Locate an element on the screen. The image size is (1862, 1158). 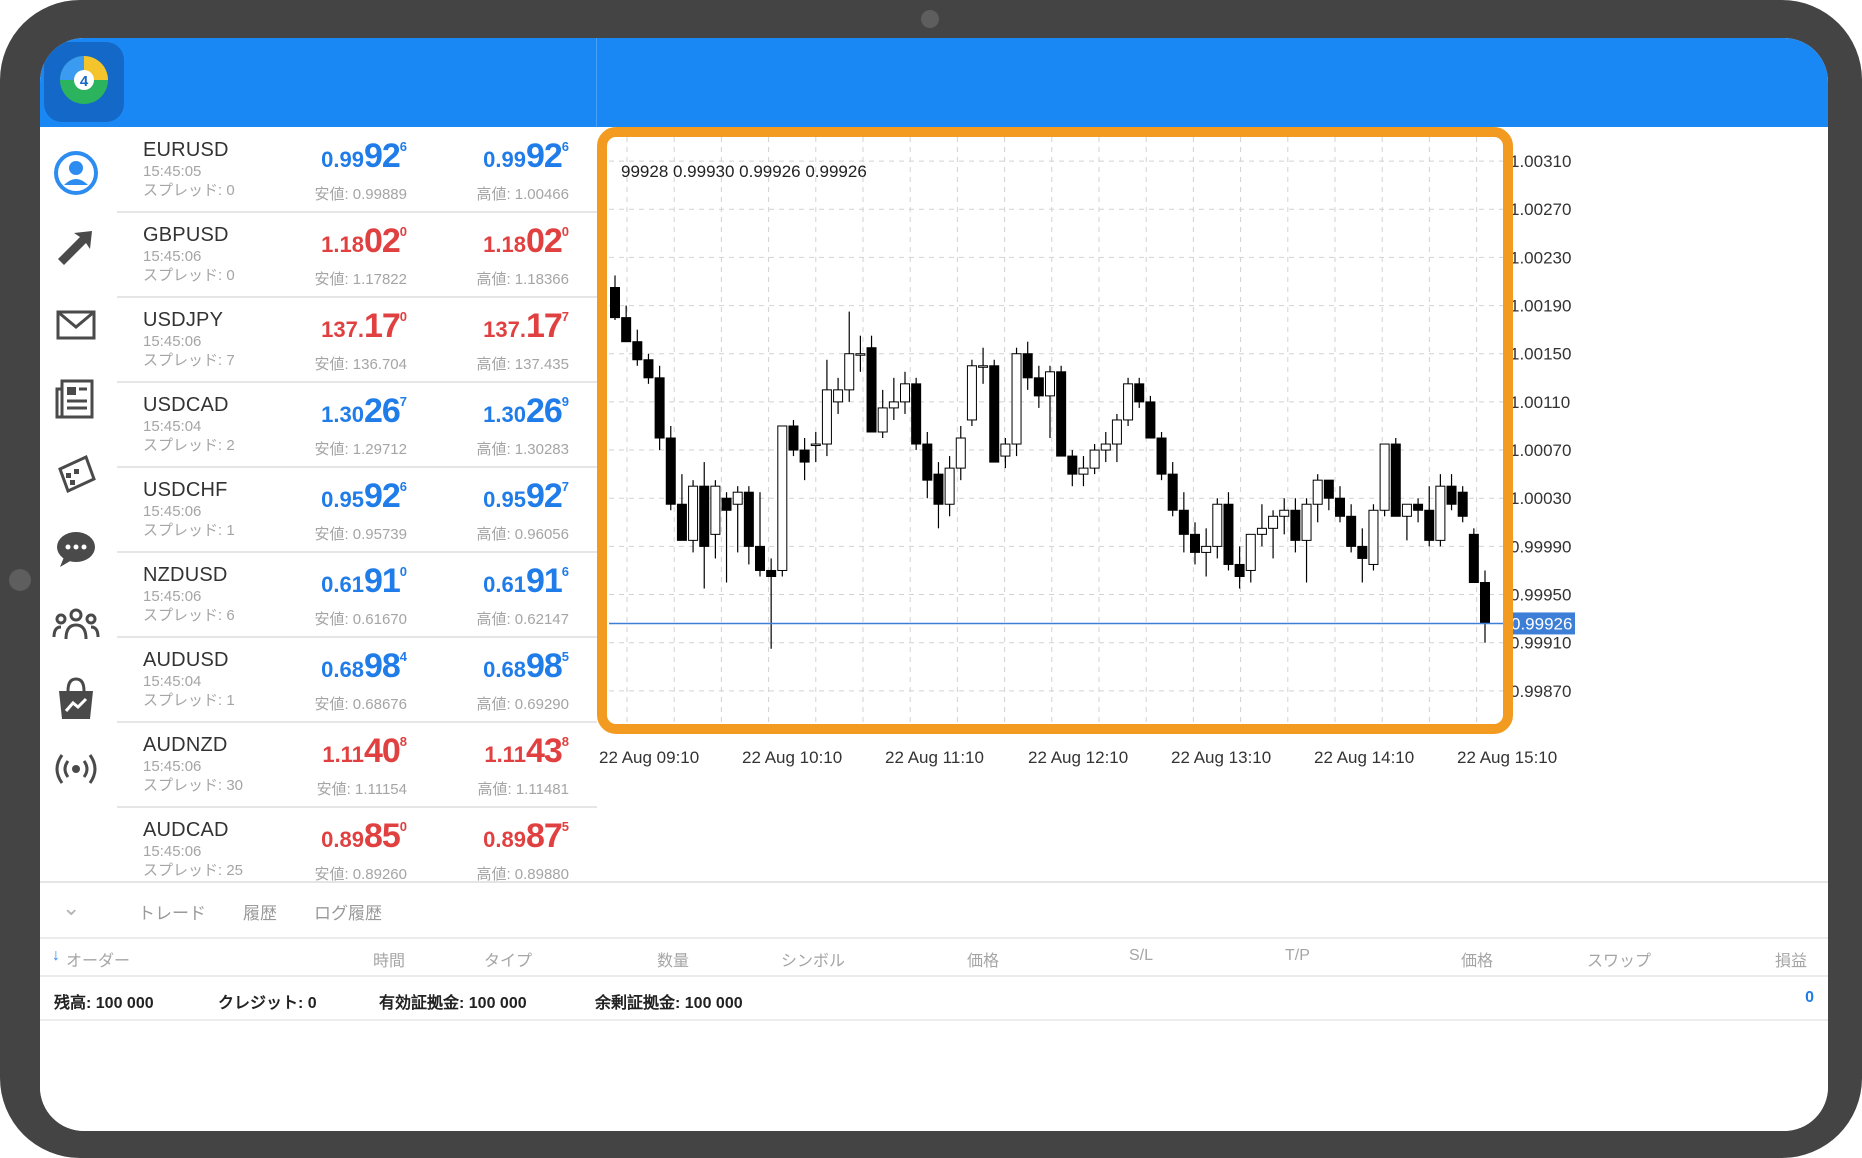
news-icon is located at coordinates (76, 399).